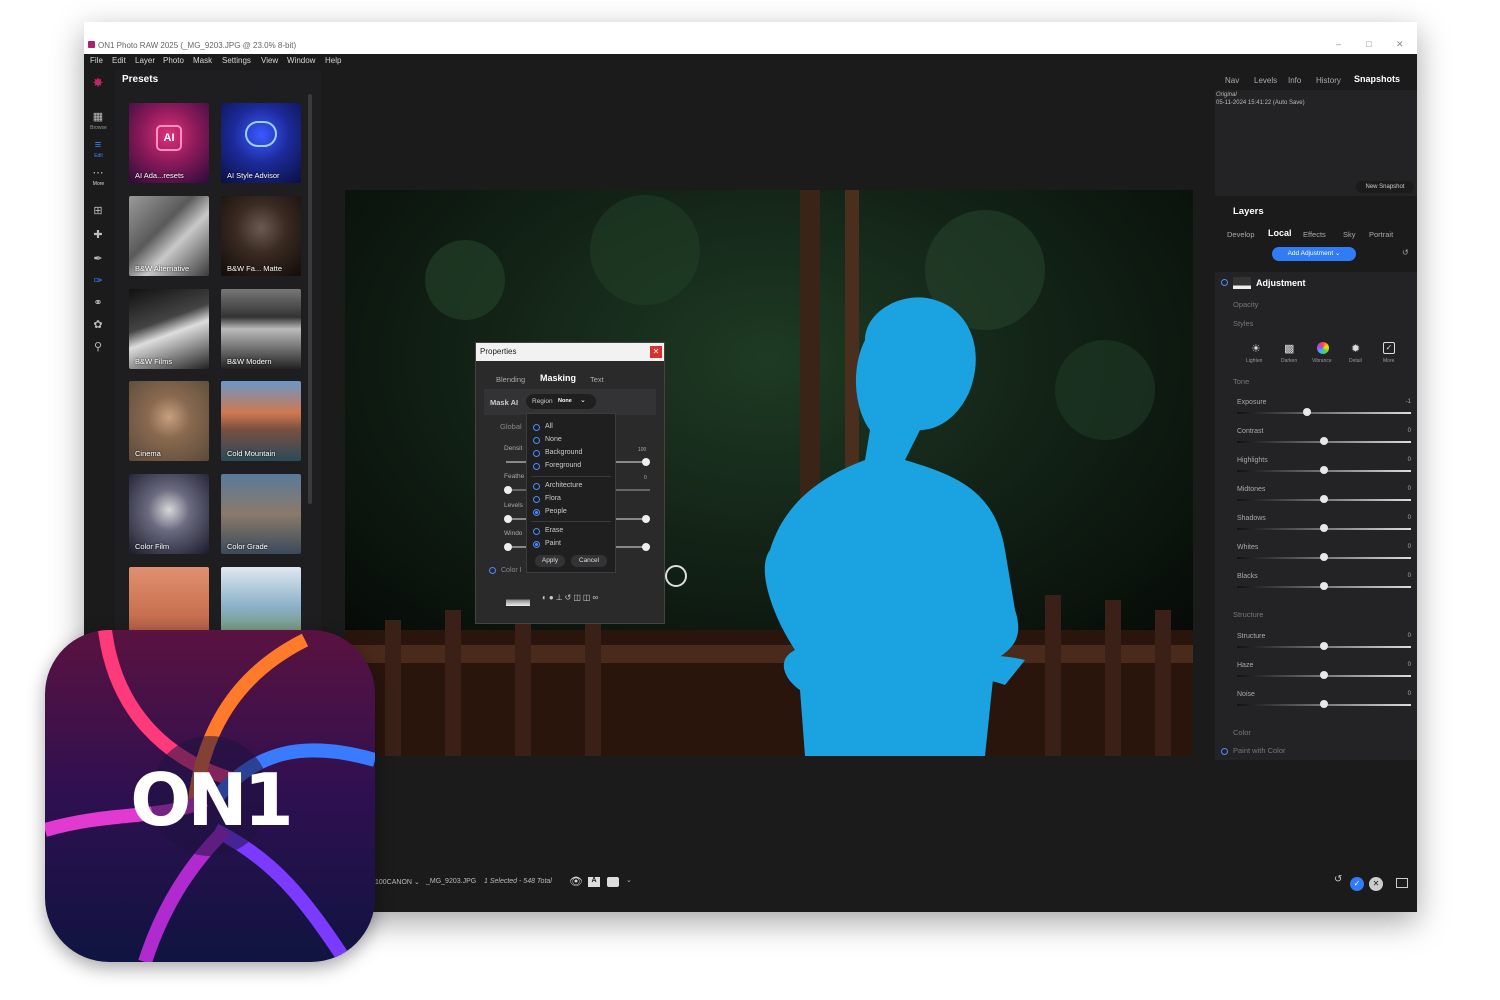  I want to click on tab-snapshots: Snapshots, so click(1377, 79).